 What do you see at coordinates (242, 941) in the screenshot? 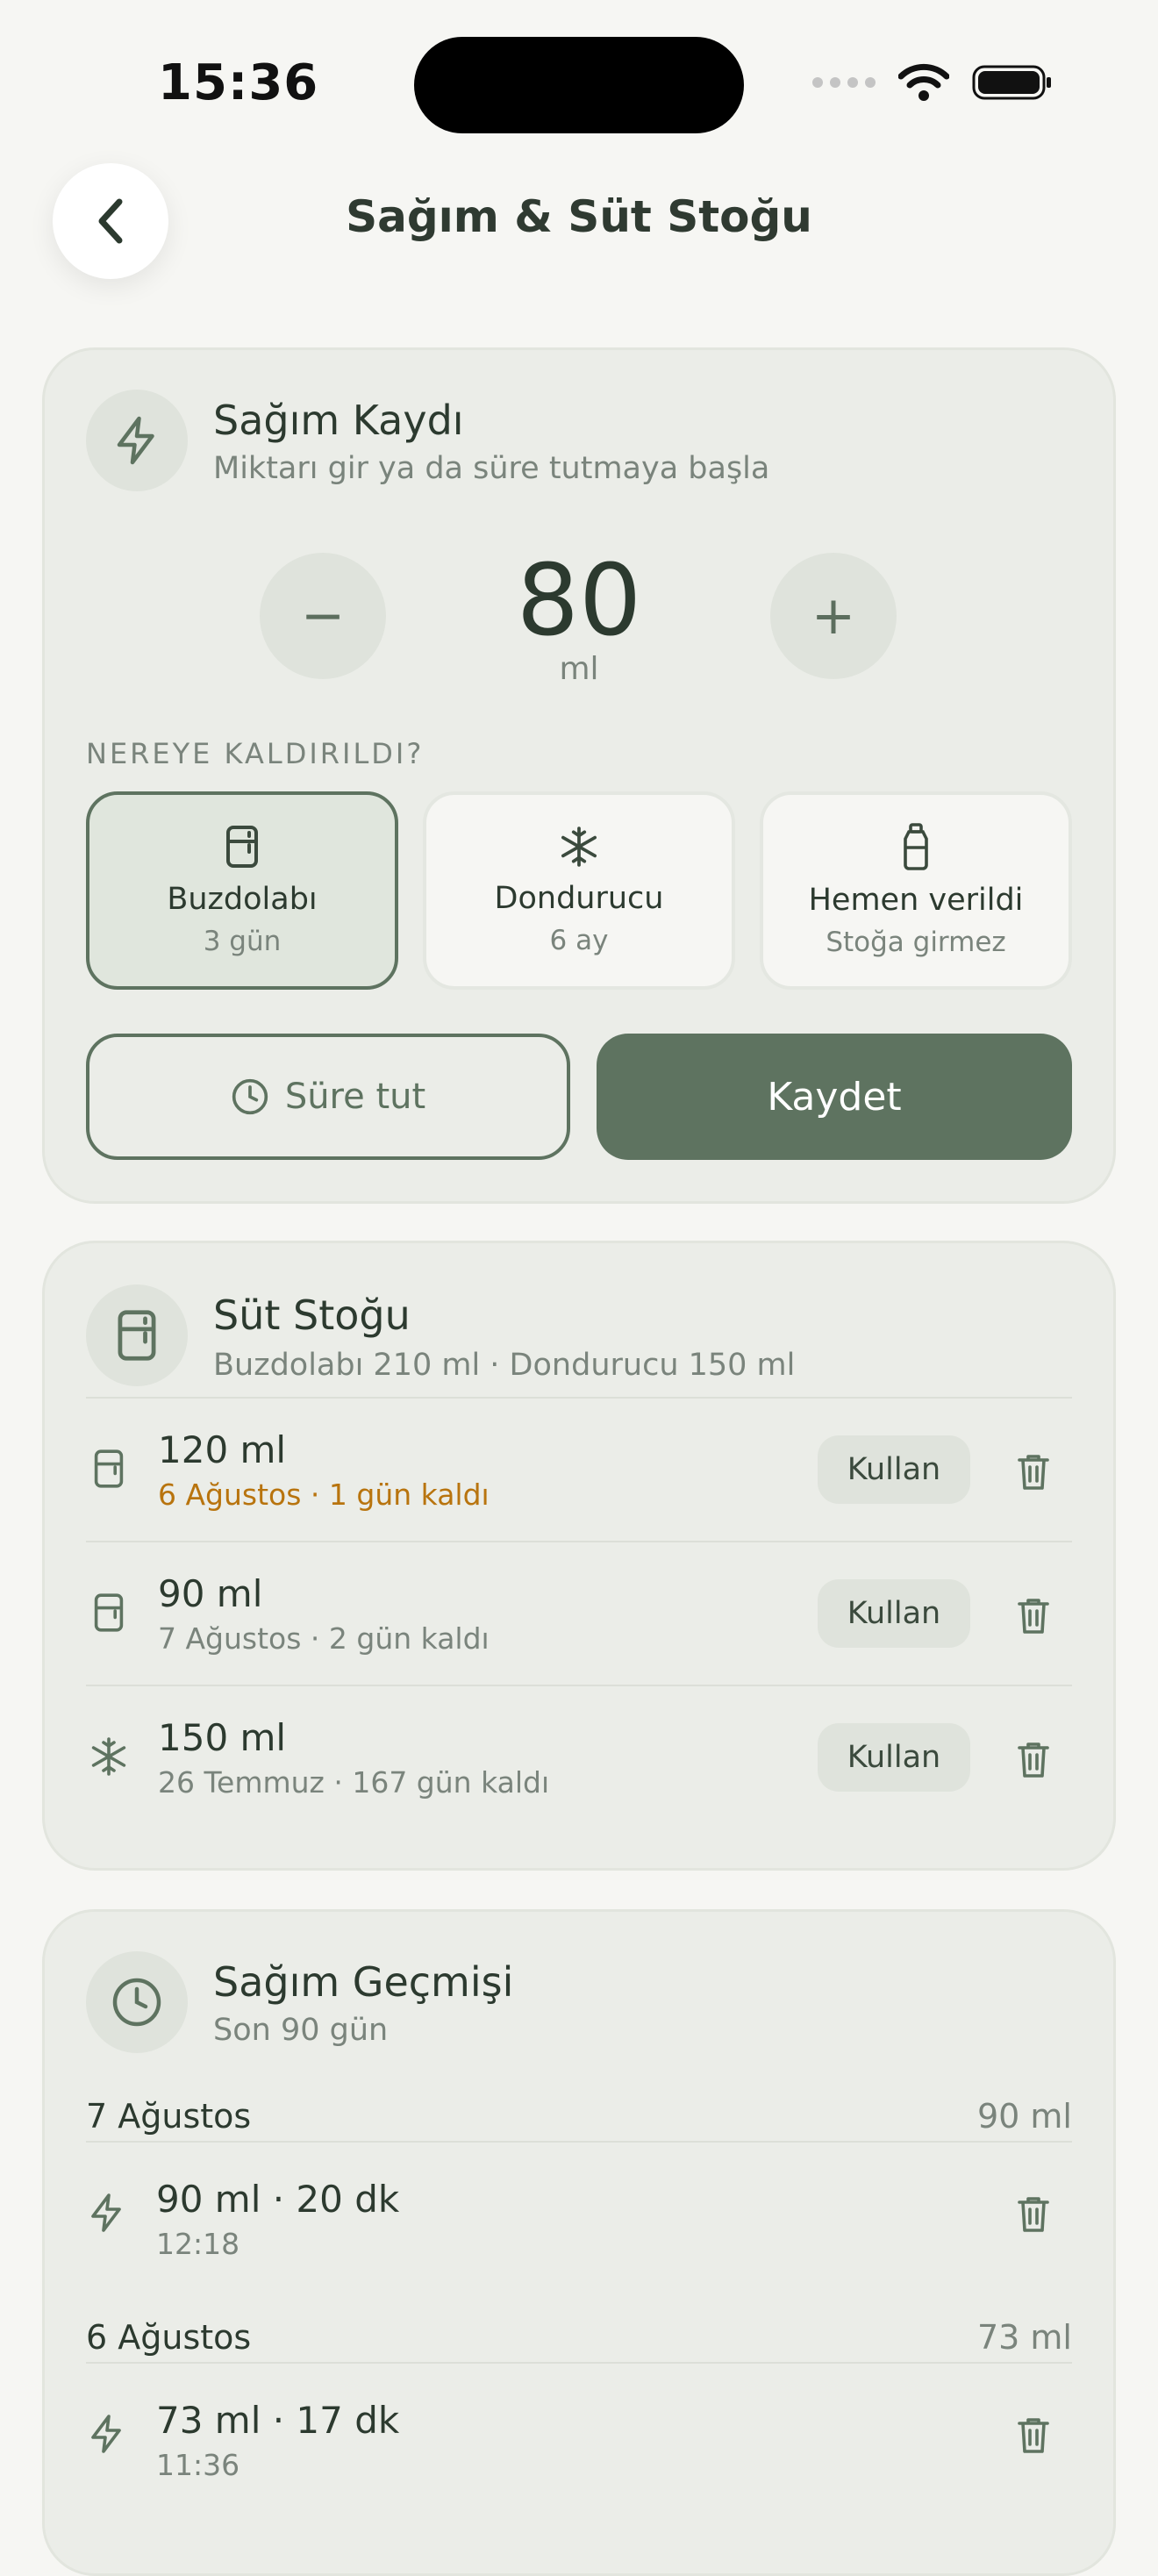
I see `location-sub: 3 gün` at bounding box center [242, 941].